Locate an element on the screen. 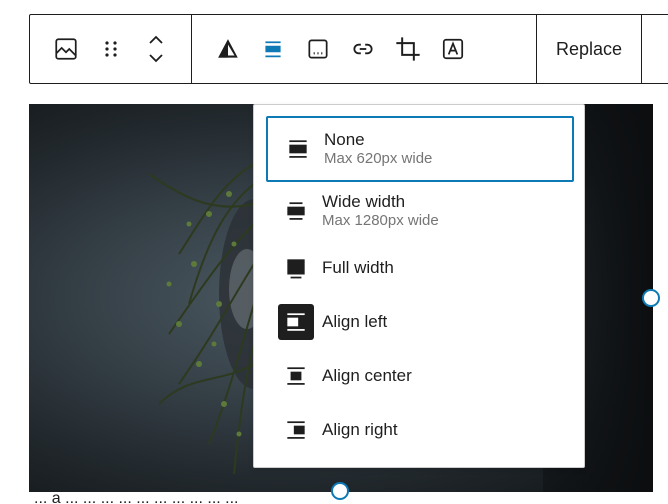 The width and height of the screenshot is (668, 504). link-icon is located at coordinates (363, 49).